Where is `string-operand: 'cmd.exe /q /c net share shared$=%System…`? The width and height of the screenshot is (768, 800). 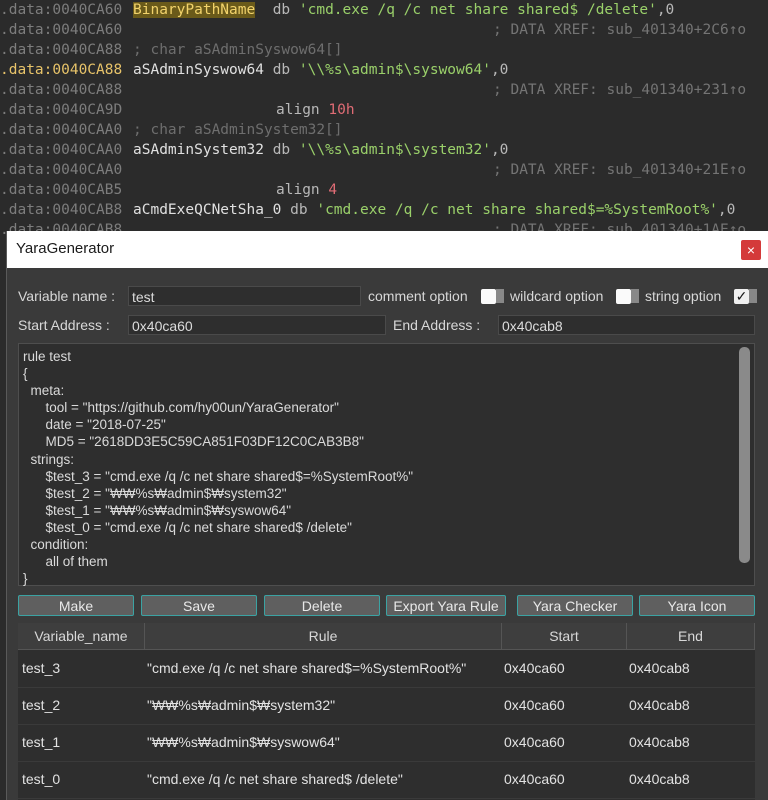 string-operand: 'cmd.exe /q /c net share shared$=%System… is located at coordinates (517, 210).